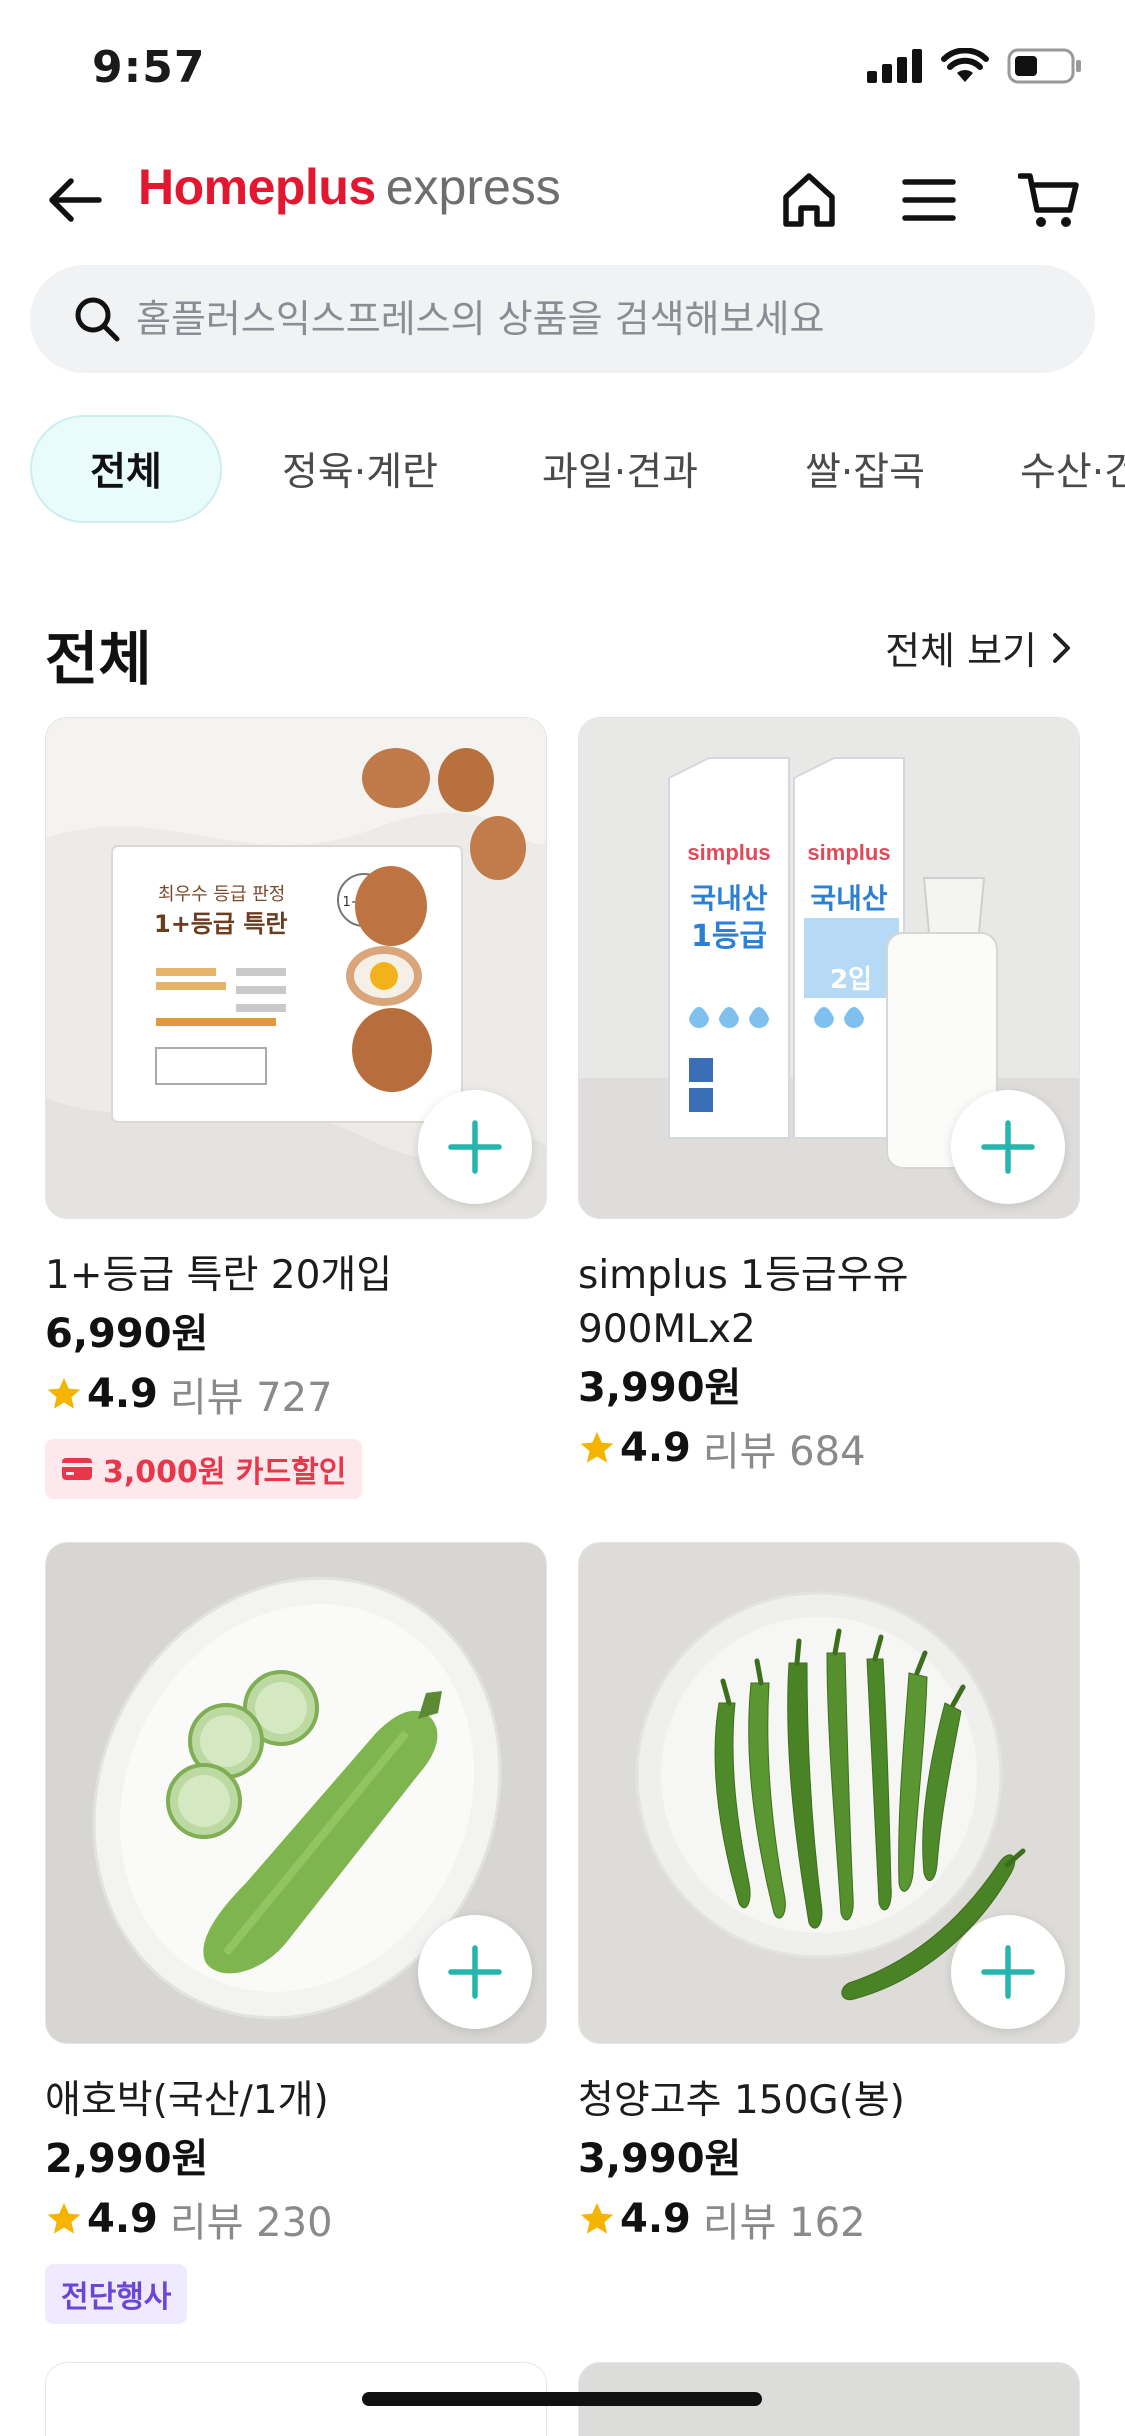 The width and height of the screenshot is (1125, 2436). Describe the element at coordinates (1061, 647) in the screenshot. I see `chevron-right-icon` at that location.